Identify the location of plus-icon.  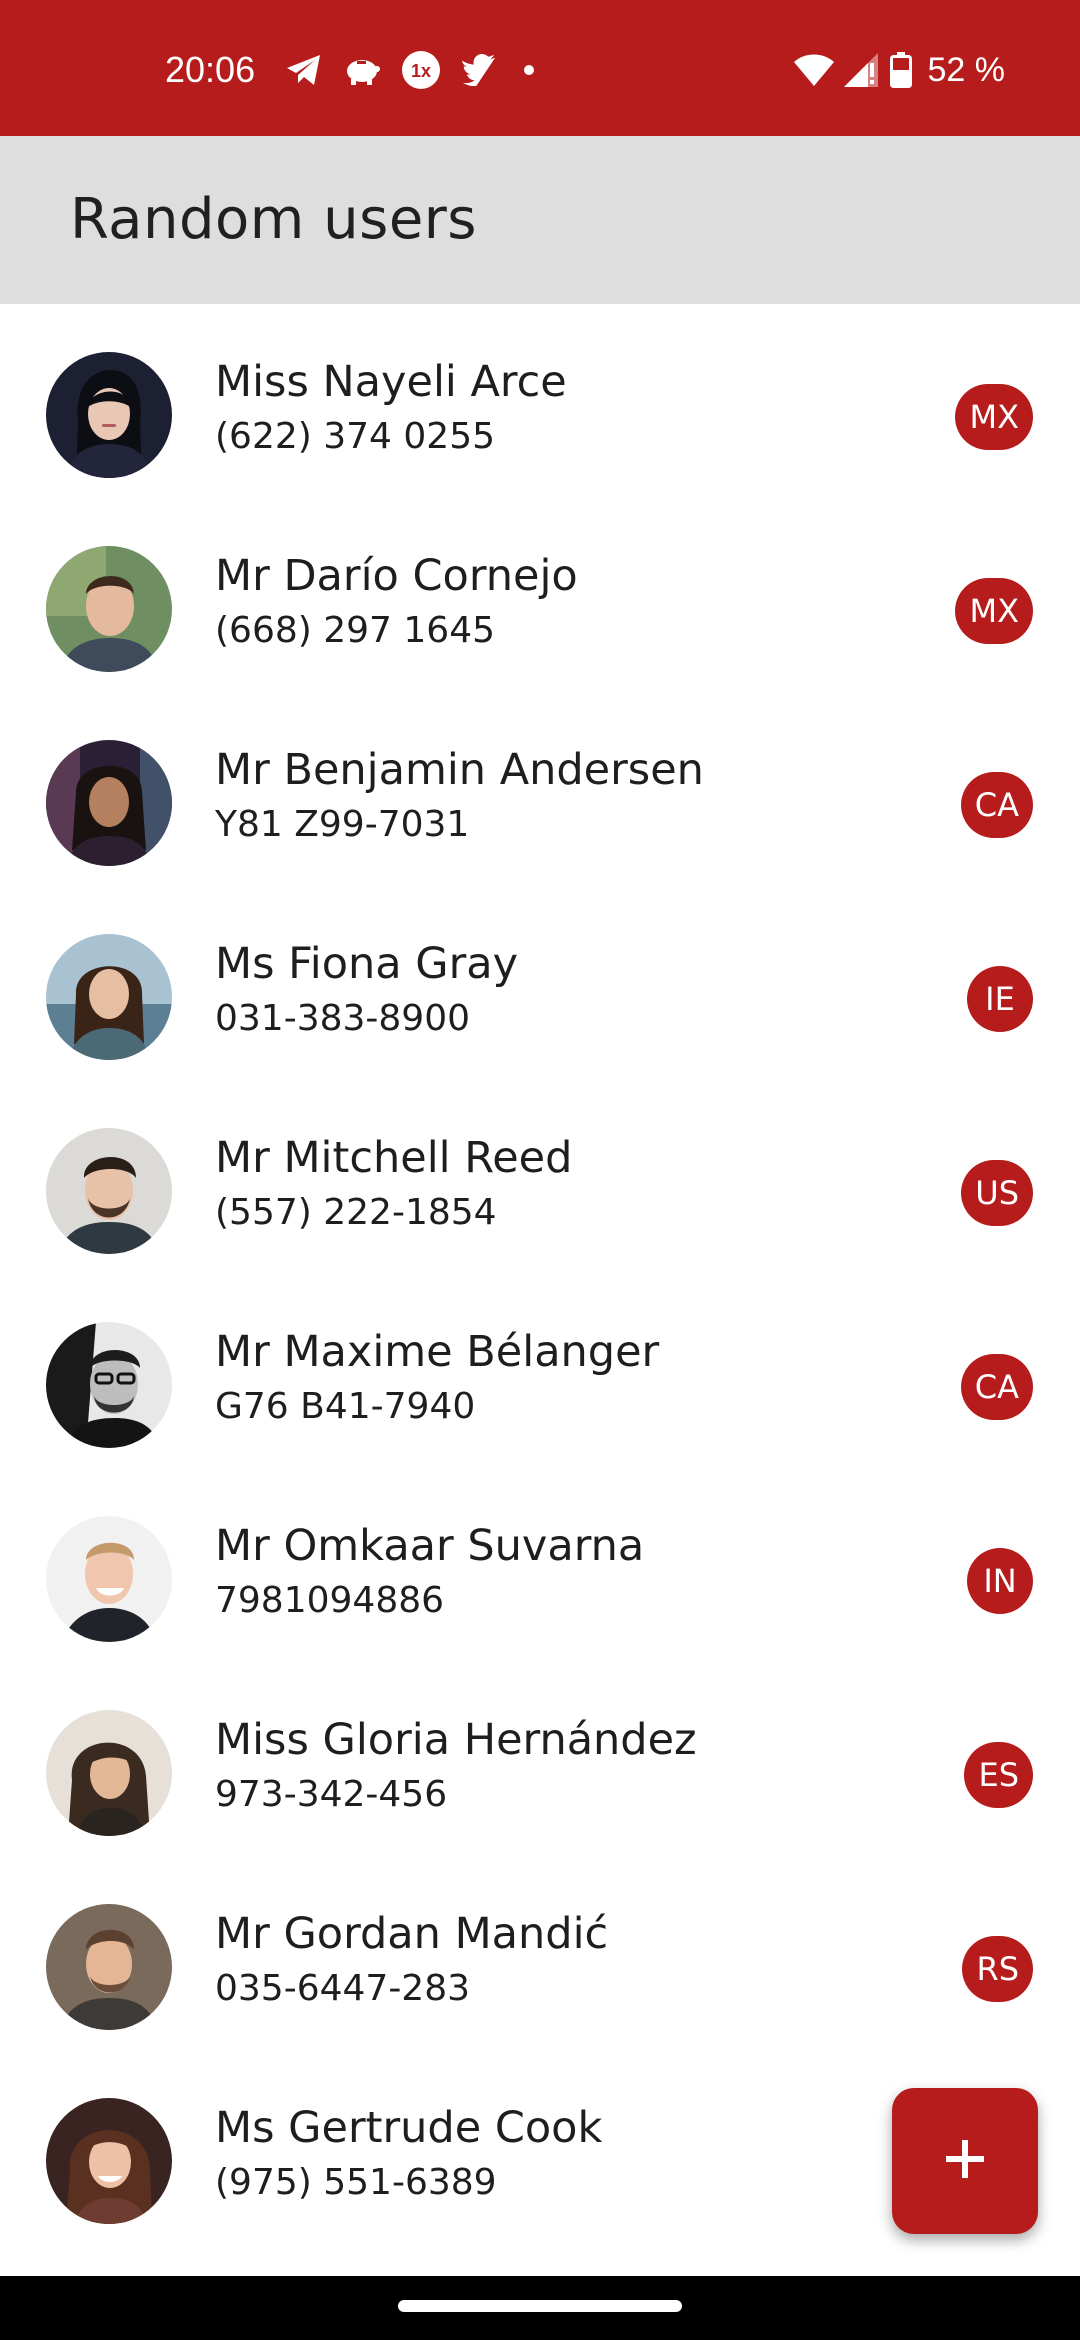
(965, 2161).